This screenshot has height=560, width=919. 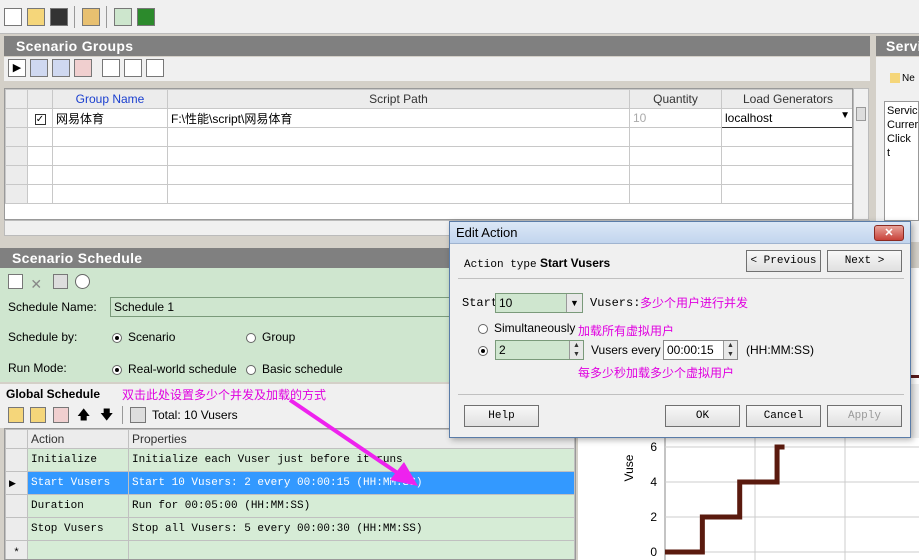 I want to click on new-scenario-icon, so click(x=13, y=17).